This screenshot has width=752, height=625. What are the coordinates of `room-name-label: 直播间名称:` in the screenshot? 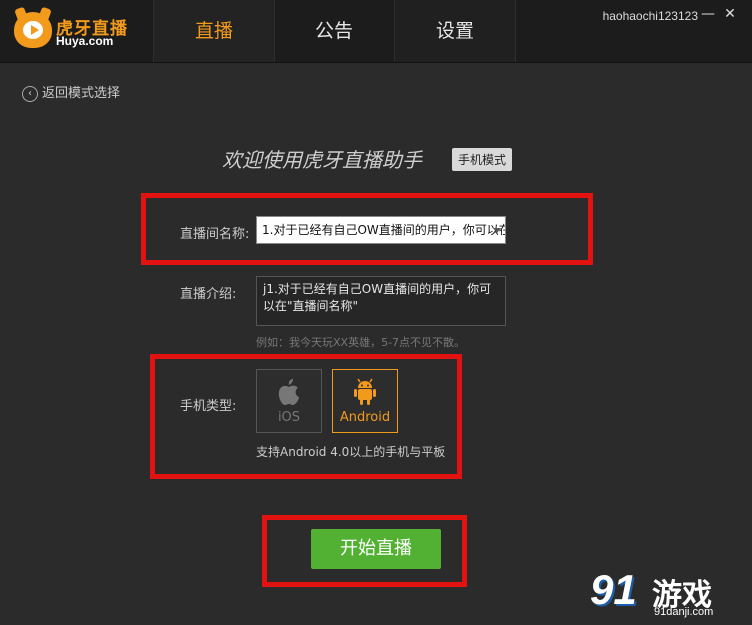 It's located at (215, 234).